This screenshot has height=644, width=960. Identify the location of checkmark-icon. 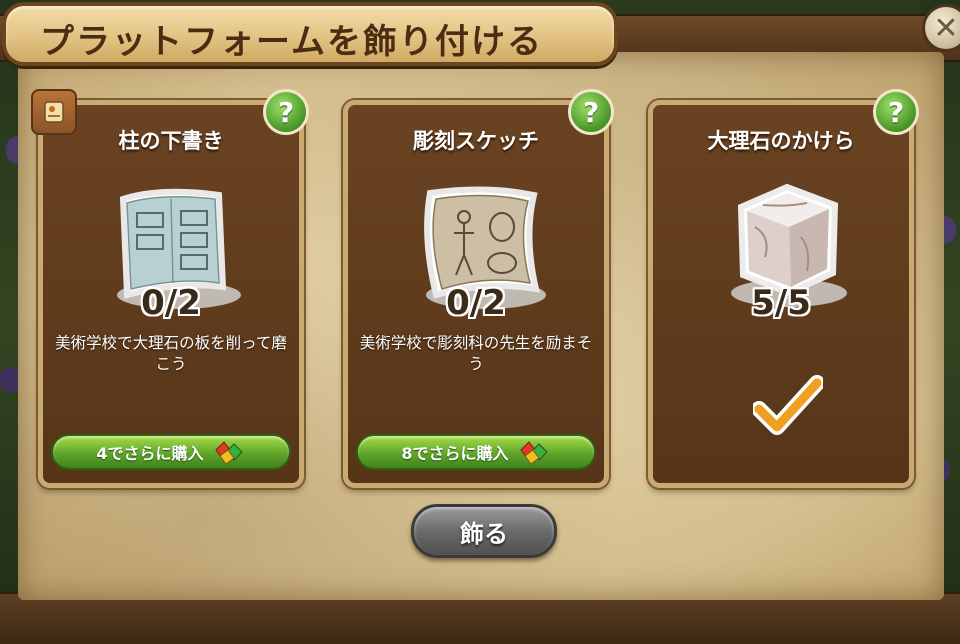
(788, 405).